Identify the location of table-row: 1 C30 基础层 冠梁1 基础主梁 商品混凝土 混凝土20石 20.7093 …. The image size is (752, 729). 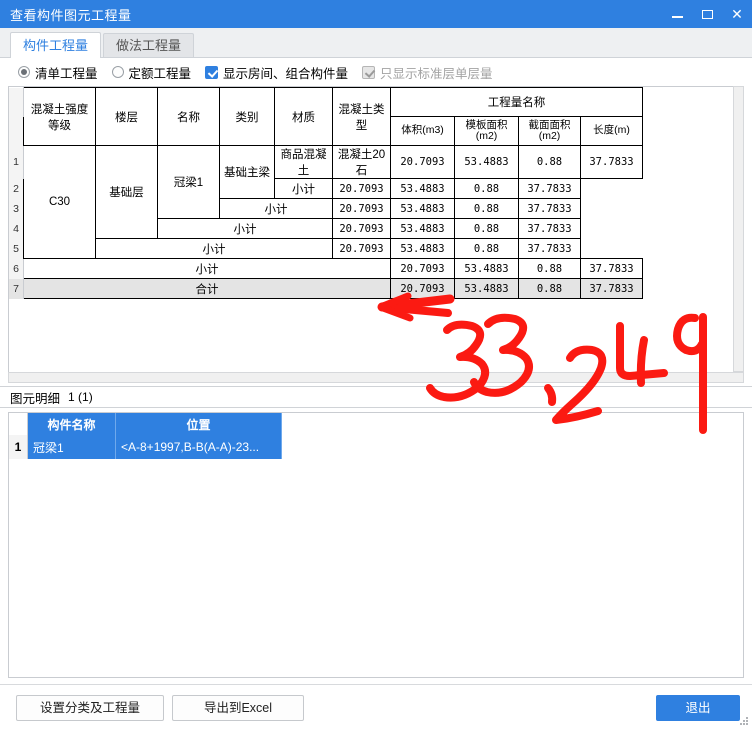
(326, 202).